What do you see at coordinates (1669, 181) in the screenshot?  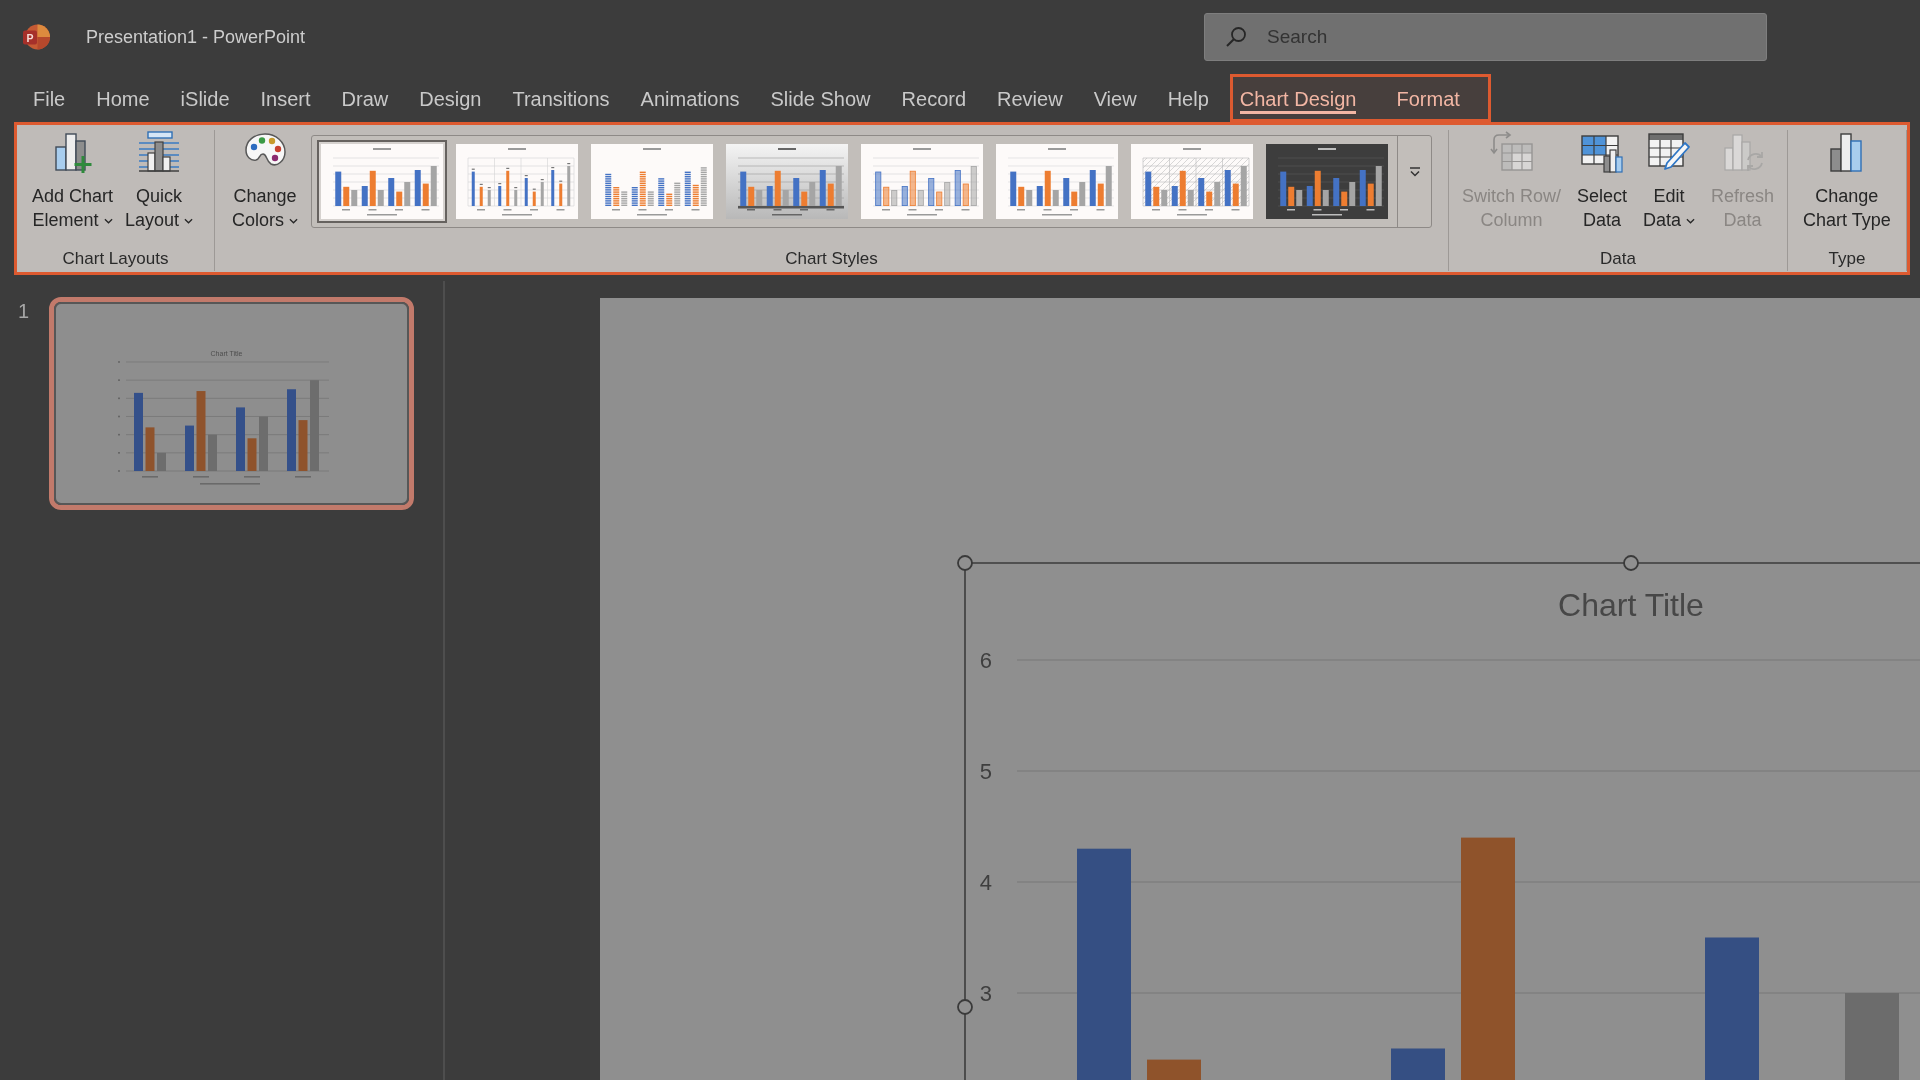 I see `ribbon-button: Edit Data` at bounding box center [1669, 181].